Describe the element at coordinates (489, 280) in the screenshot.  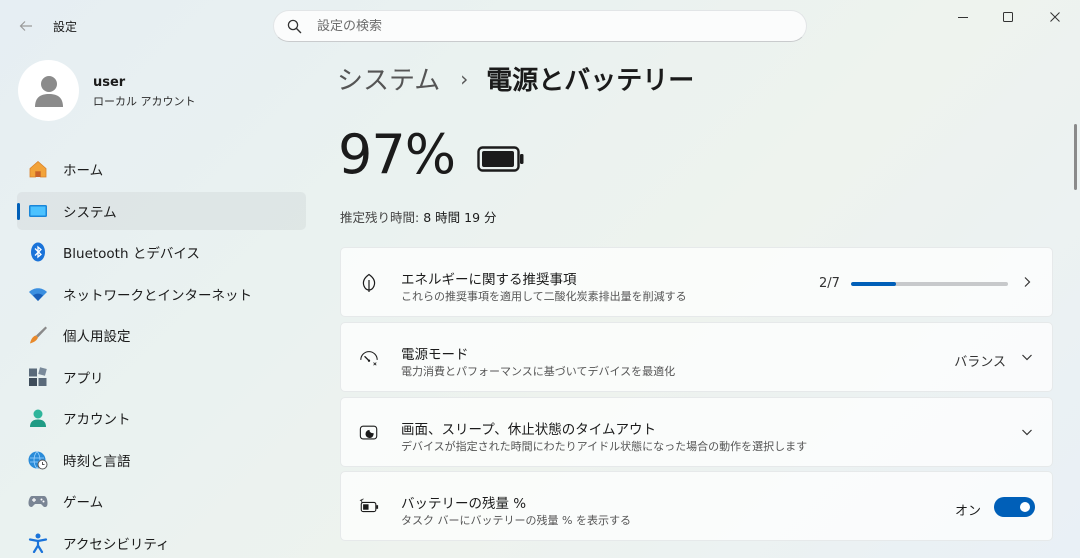
I see `card-title: エネルギーに関する推奨事項` at that location.